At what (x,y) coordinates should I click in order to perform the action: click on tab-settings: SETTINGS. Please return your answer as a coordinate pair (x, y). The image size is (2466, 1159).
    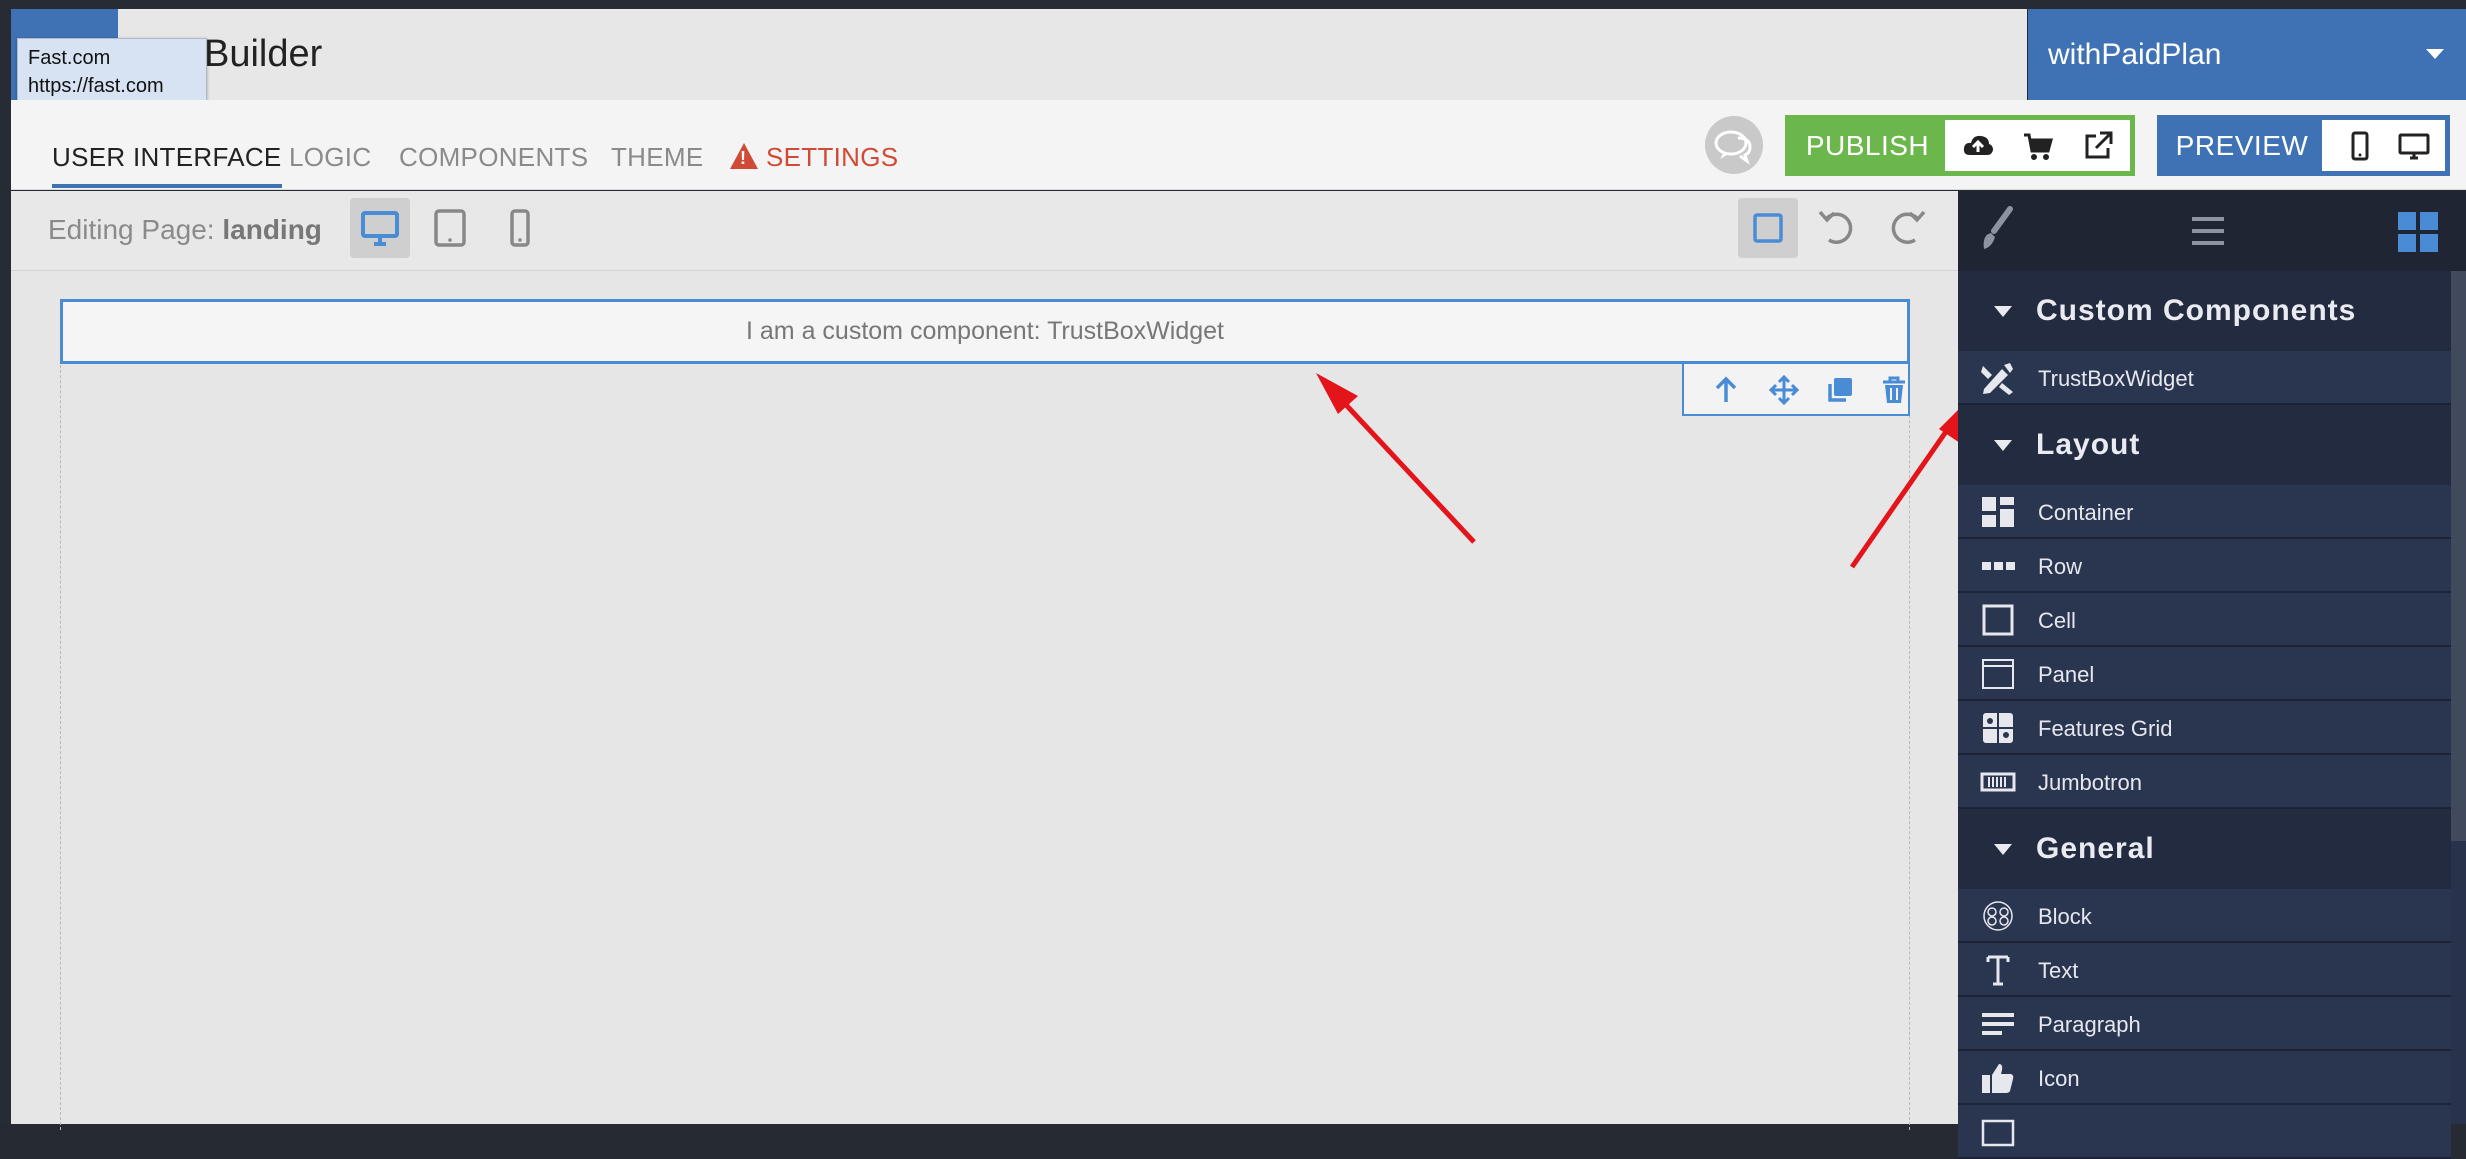
    Looking at the image, I should click on (814, 164).